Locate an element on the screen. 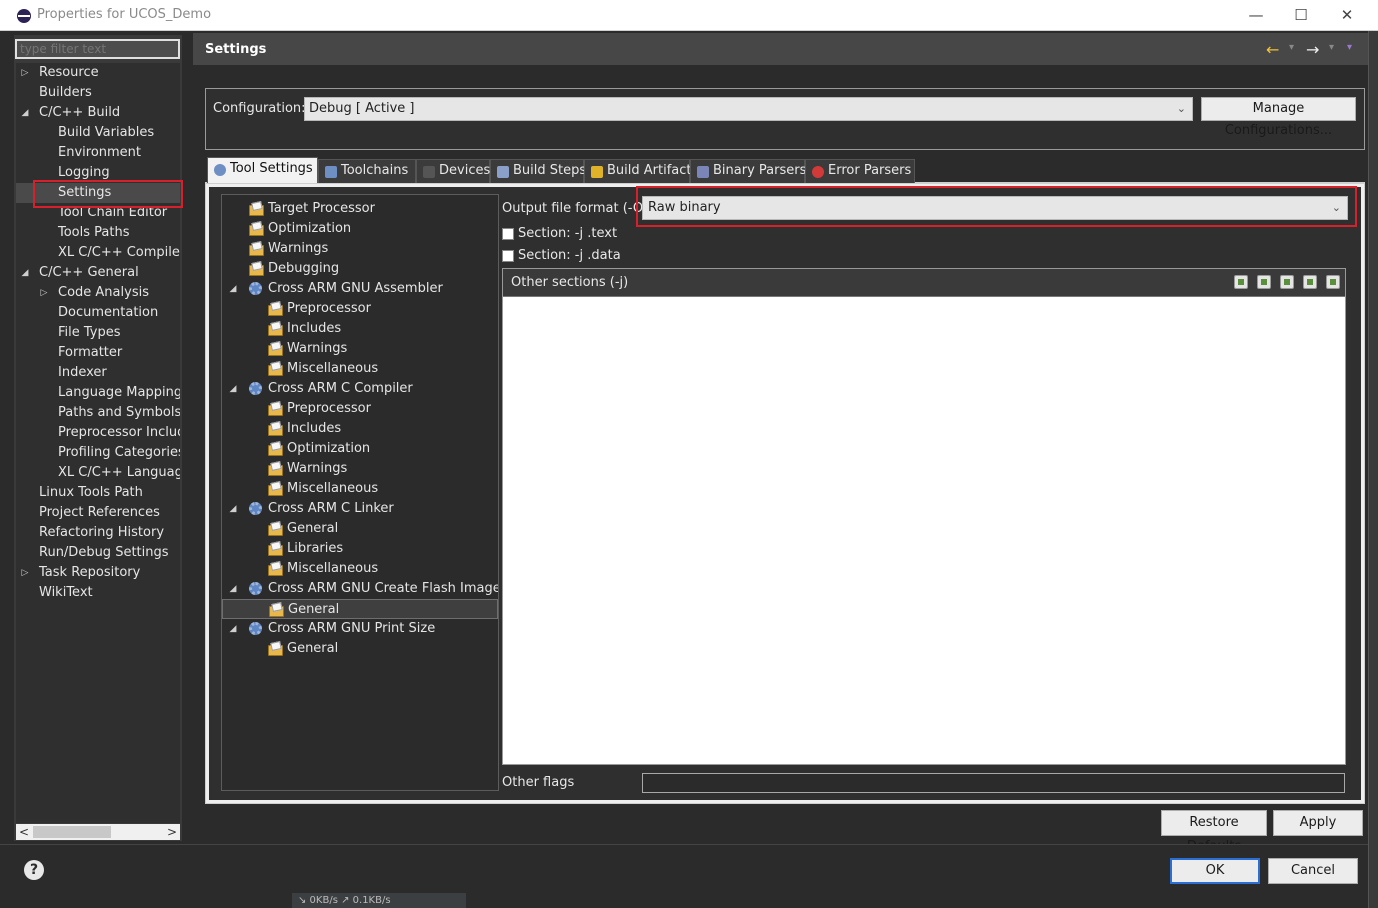 This screenshot has height=908, width=1378. back-arrow-icon: ← is located at coordinates (1272, 49).